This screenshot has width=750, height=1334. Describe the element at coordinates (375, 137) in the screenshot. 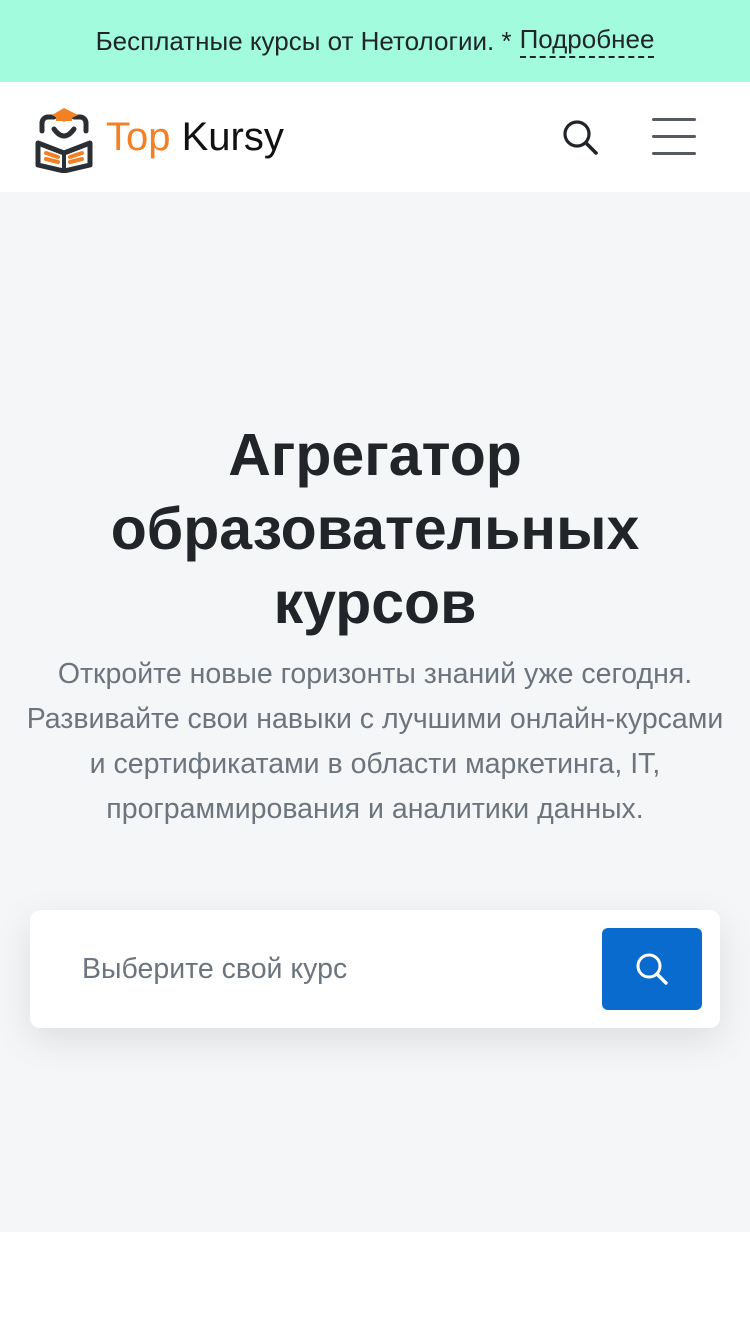

I see `site-header: Top Kursy` at that location.